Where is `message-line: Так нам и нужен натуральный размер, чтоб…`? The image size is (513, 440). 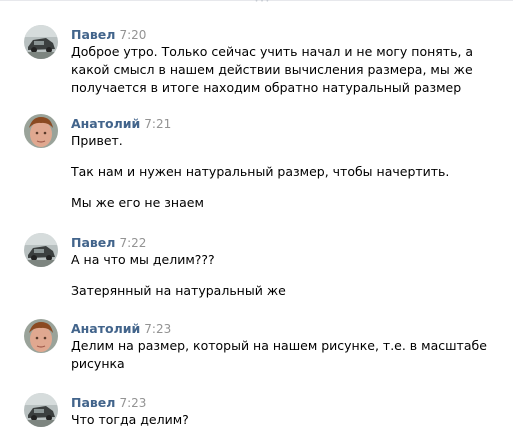 message-line: Так нам и нужен натуральный размер, чтоб… is located at coordinates (260, 171).